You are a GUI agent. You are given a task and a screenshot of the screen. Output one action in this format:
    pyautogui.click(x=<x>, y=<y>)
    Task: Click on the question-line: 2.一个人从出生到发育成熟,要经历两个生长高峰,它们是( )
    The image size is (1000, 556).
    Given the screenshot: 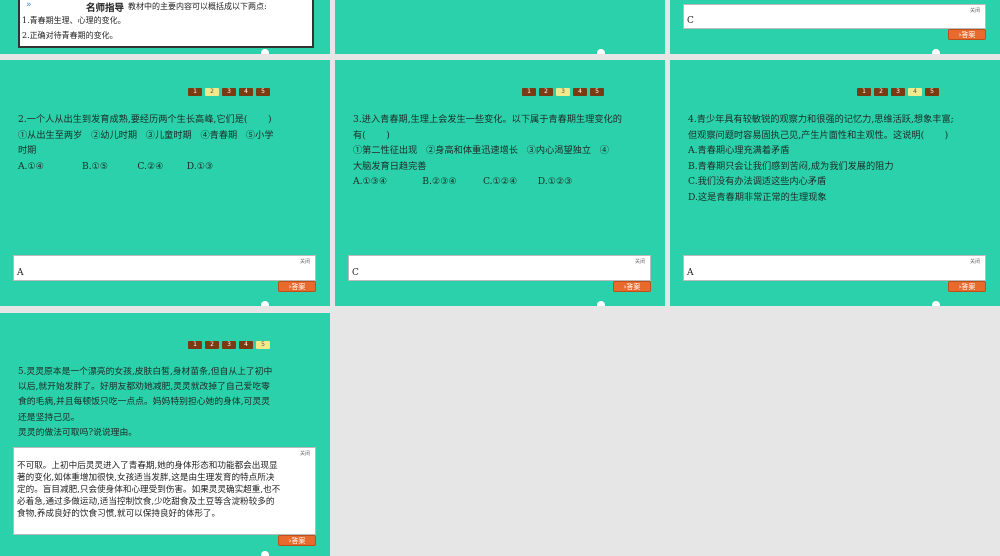 What is the action you would take?
    pyautogui.click(x=145, y=119)
    